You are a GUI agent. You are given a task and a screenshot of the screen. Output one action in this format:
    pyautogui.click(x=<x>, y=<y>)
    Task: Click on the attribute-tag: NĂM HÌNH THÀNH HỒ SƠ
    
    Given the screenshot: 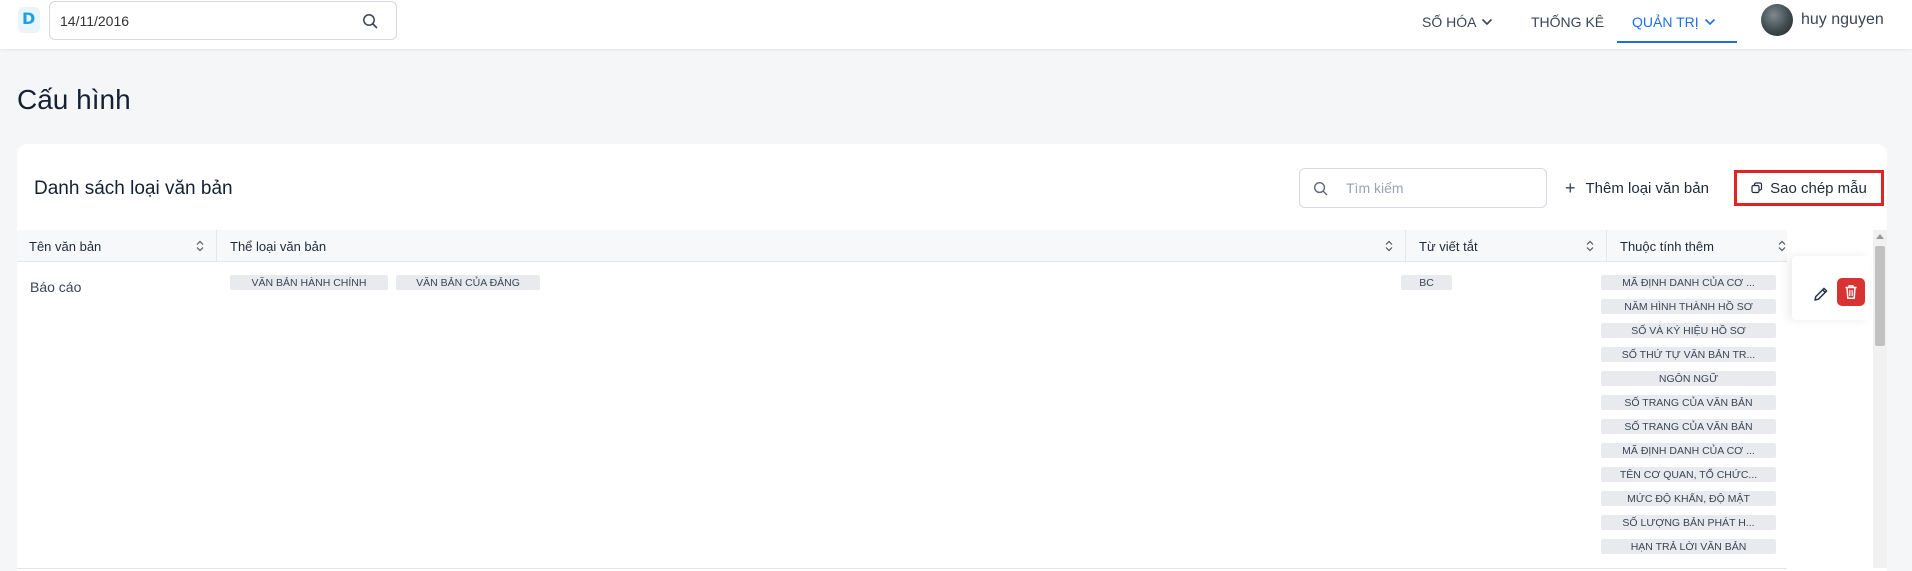 What is the action you would take?
    pyautogui.click(x=1688, y=306)
    